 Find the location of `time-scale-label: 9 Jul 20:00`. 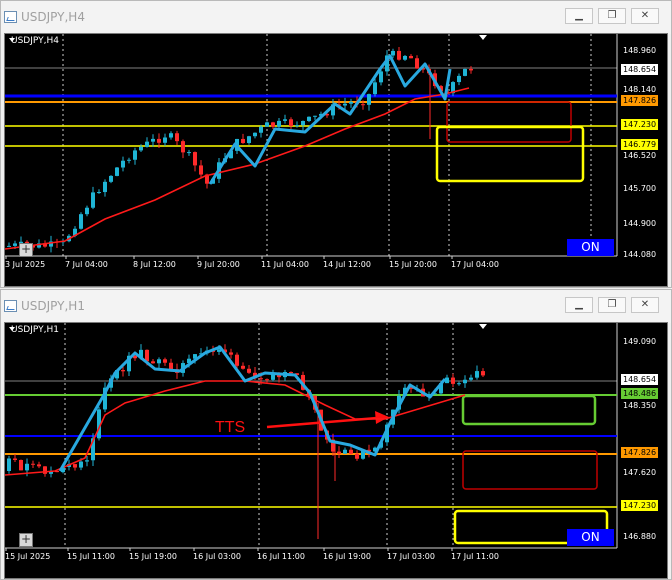

time-scale-label: 9 Jul 20:00 is located at coordinates (218, 264).